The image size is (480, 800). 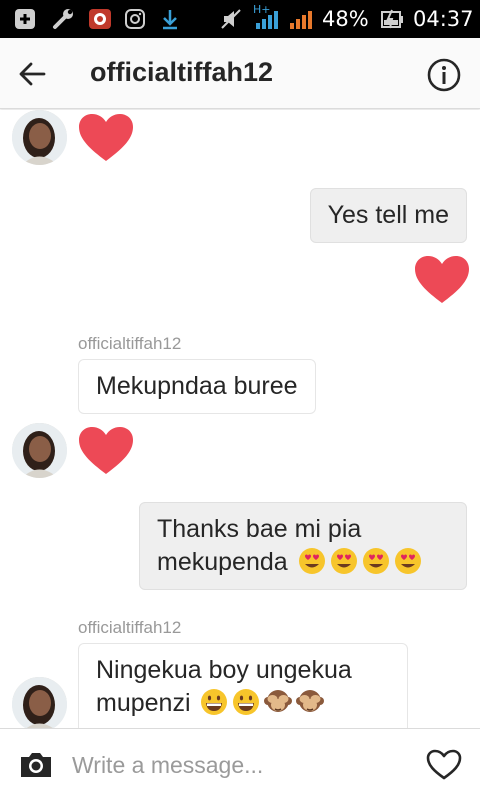 I want to click on mute-icon, so click(x=231, y=19).